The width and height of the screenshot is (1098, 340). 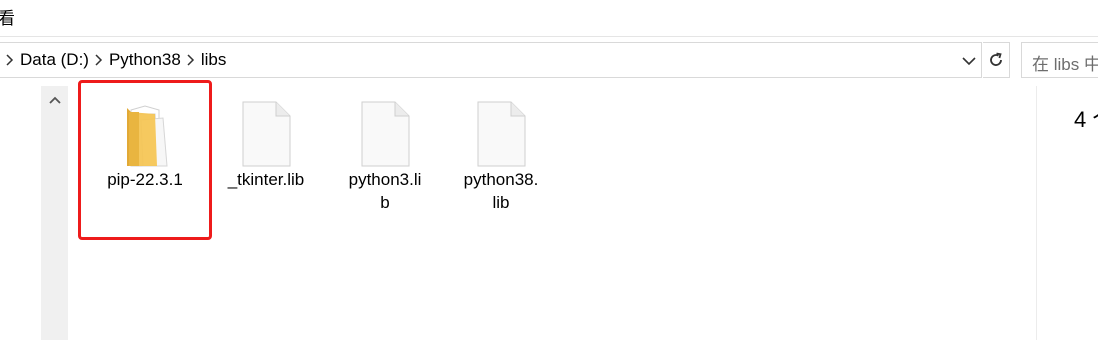 I want to click on file-item-tkinter: _tkinter.lib, so click(x=266, y=145).